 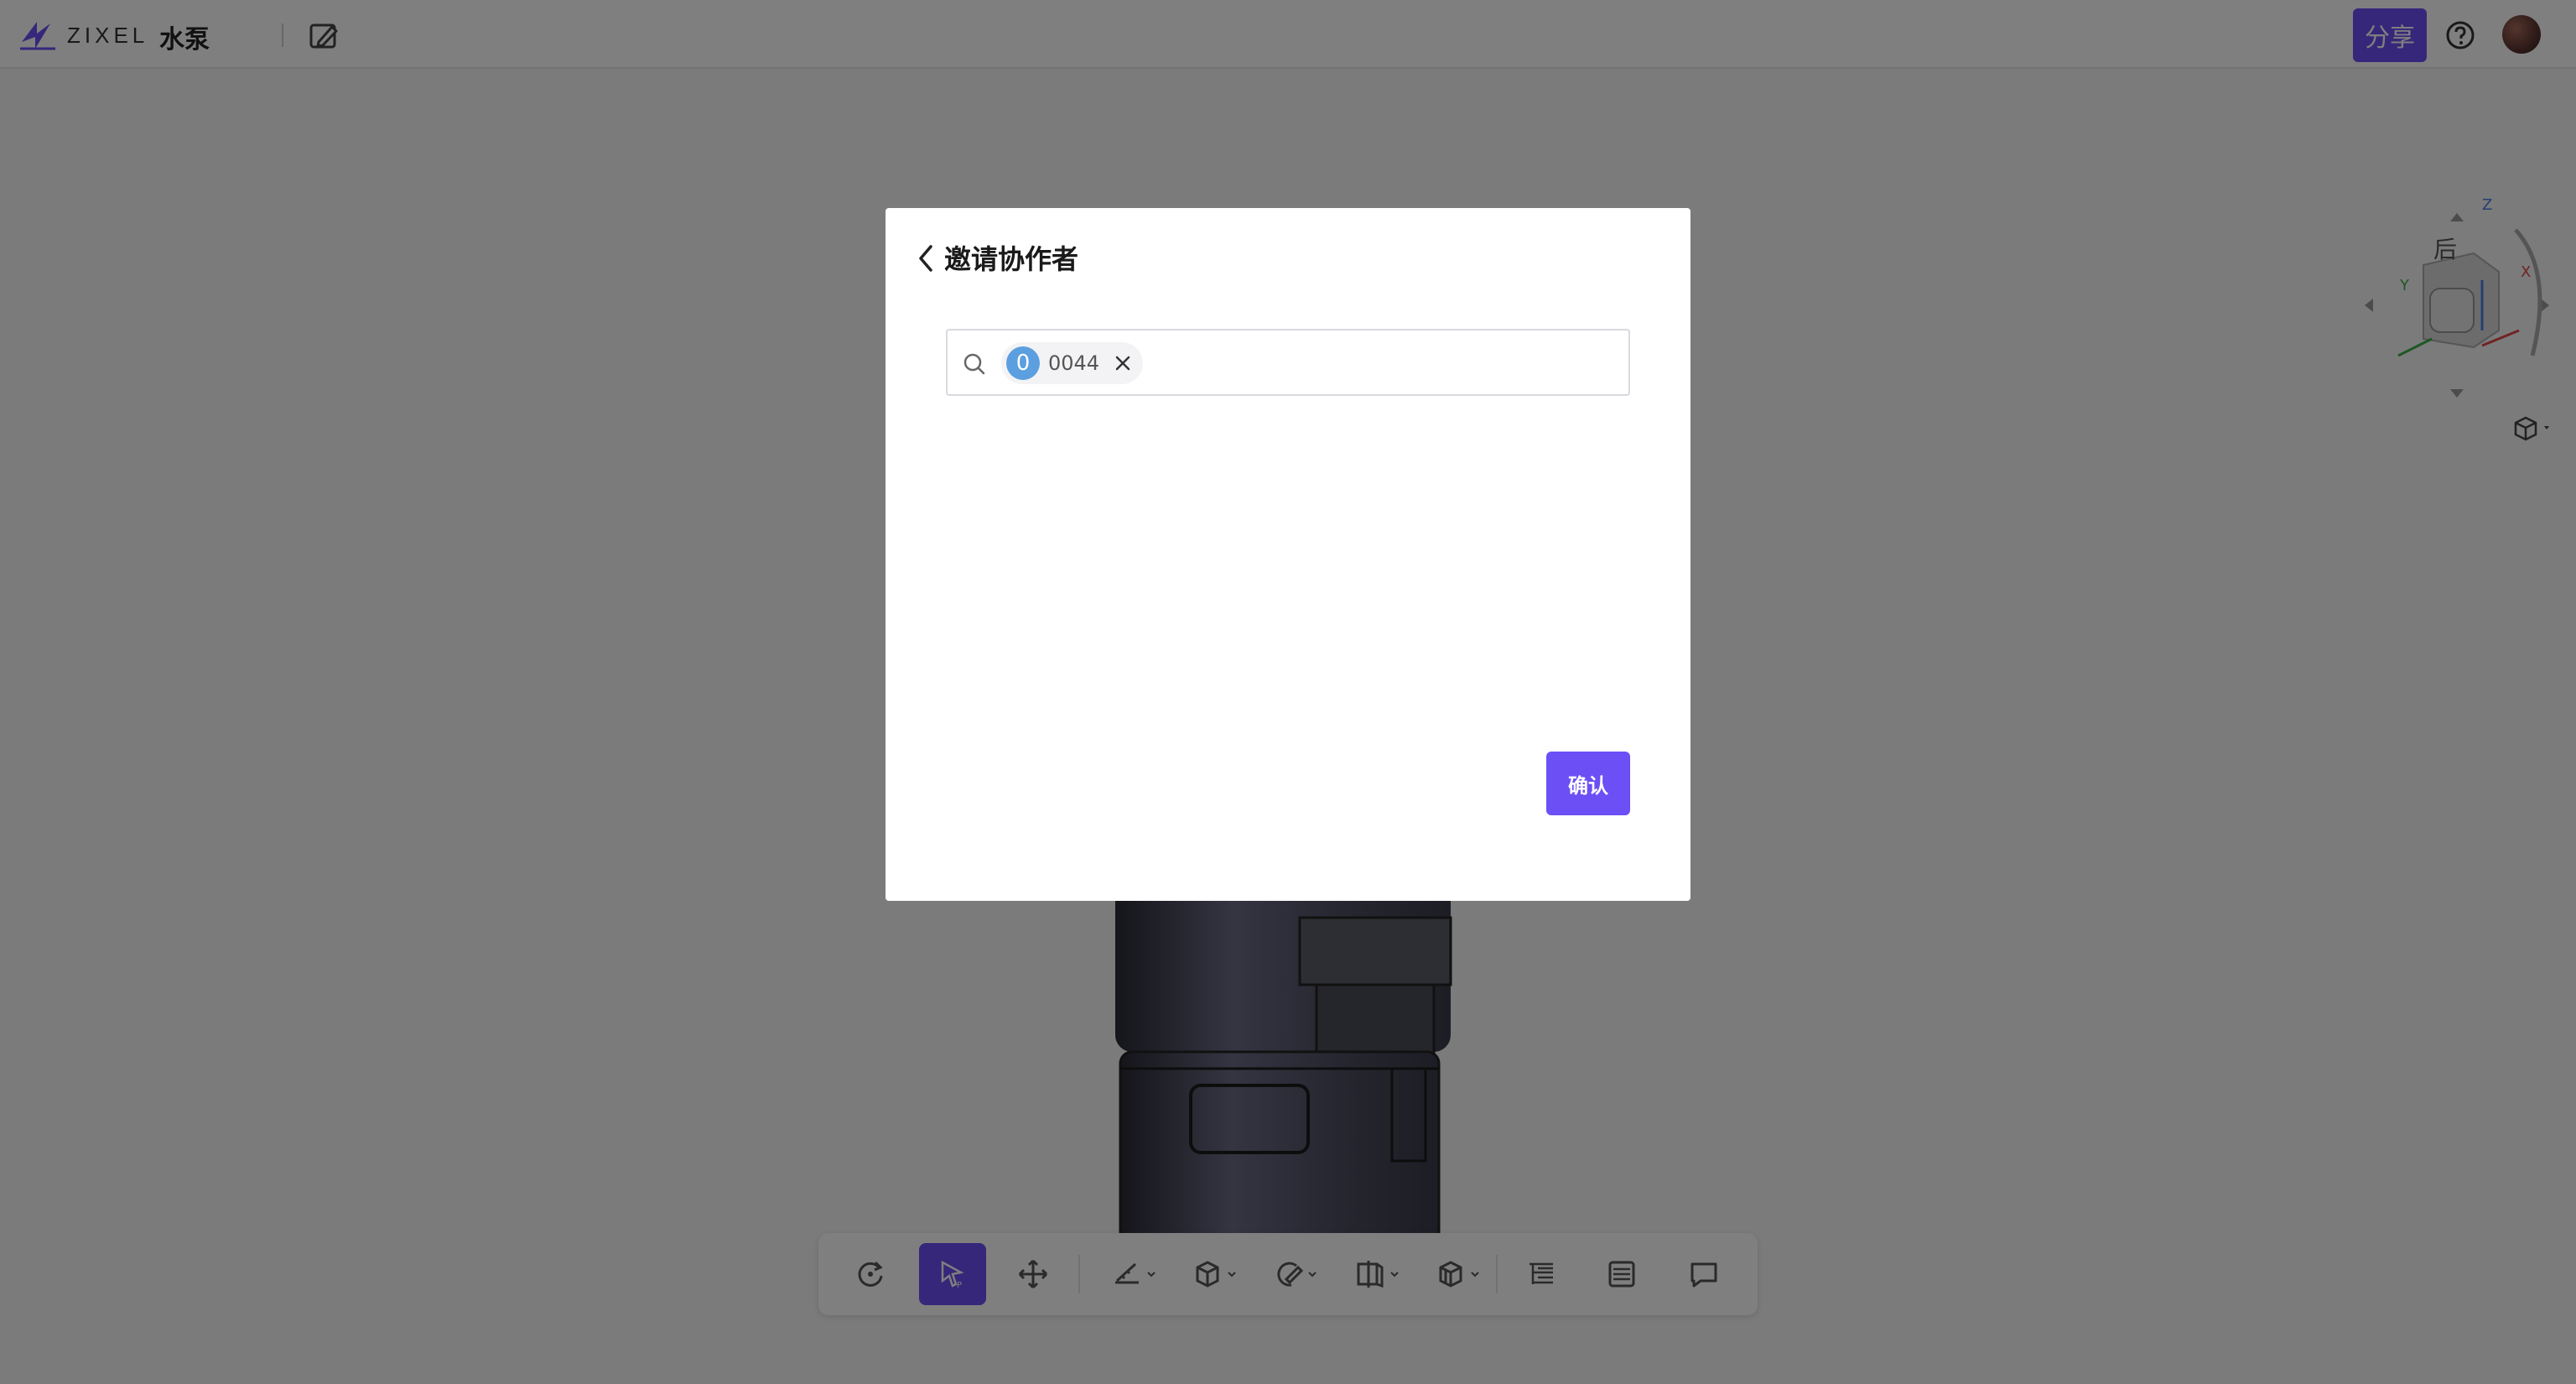 I want to click on user-initial-avatar: 0, so click(x=1023, y=363).